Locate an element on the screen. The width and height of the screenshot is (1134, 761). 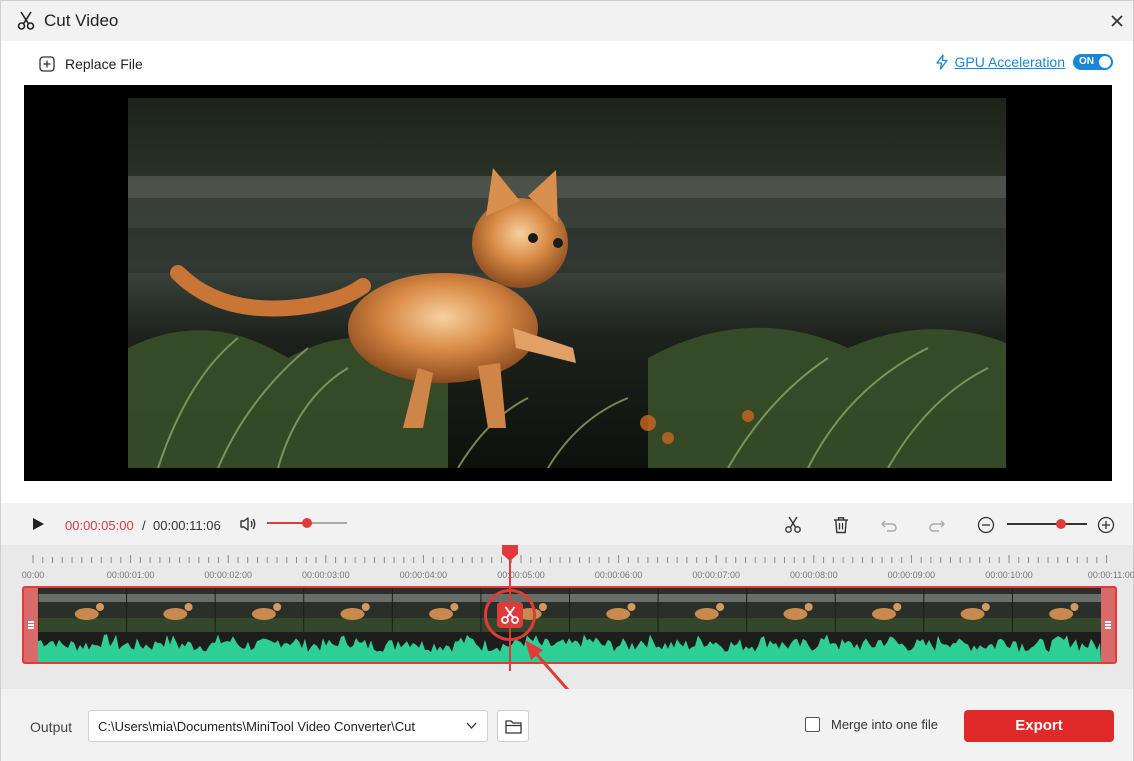
playback-controls: 00:00:05:00 / 00:00:11:06 is located at coordinates (567, 524).